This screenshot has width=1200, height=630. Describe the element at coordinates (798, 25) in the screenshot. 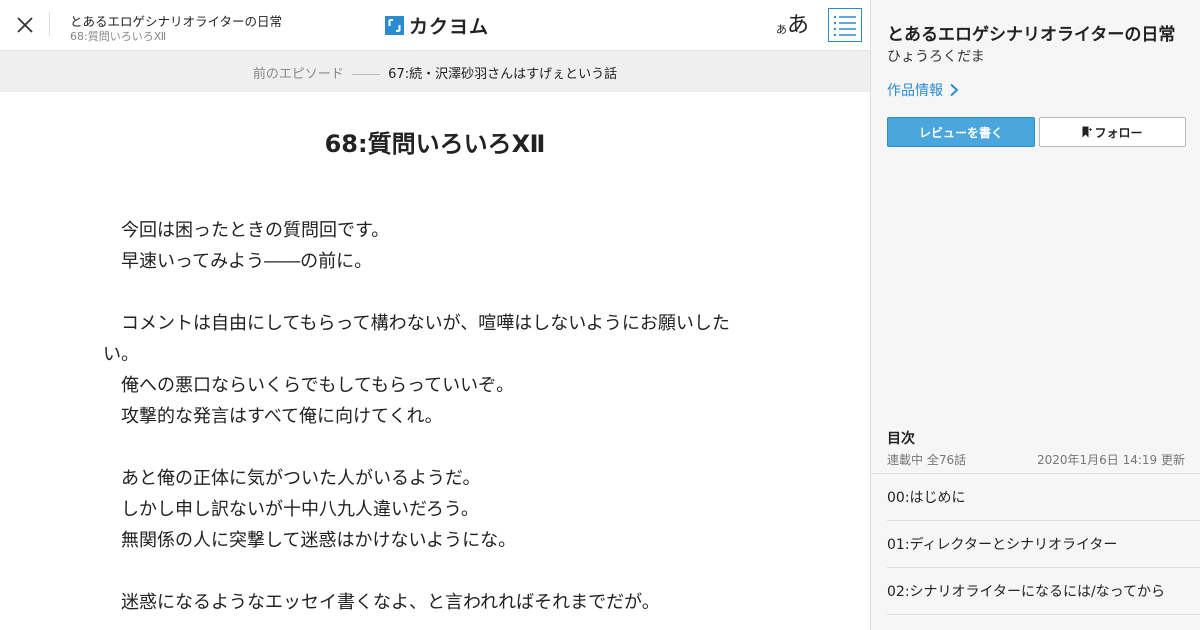

I see `font-size-big-glyph: あ` at that location.